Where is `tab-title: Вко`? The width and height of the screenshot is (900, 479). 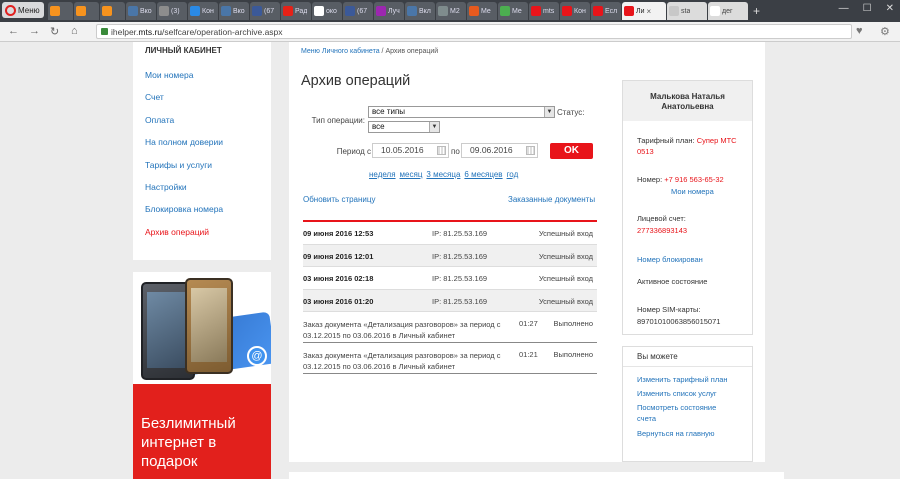 tab-title: Вко is located at coordinates (239, 11).